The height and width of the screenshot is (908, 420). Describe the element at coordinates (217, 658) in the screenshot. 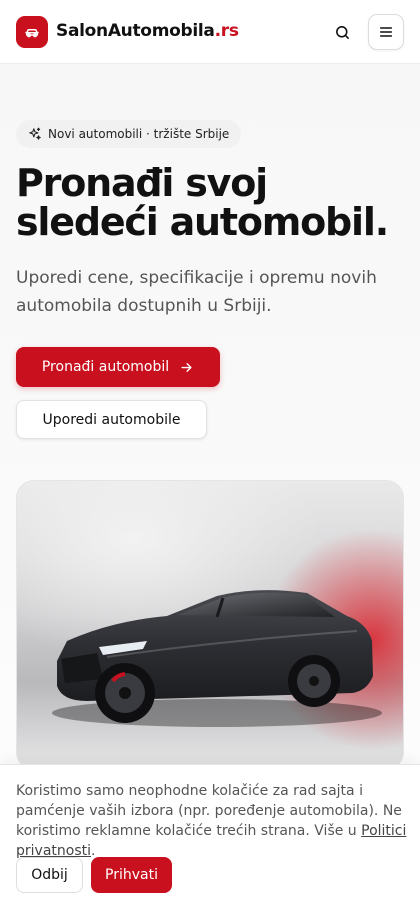

I see `car-illustration` at that location.